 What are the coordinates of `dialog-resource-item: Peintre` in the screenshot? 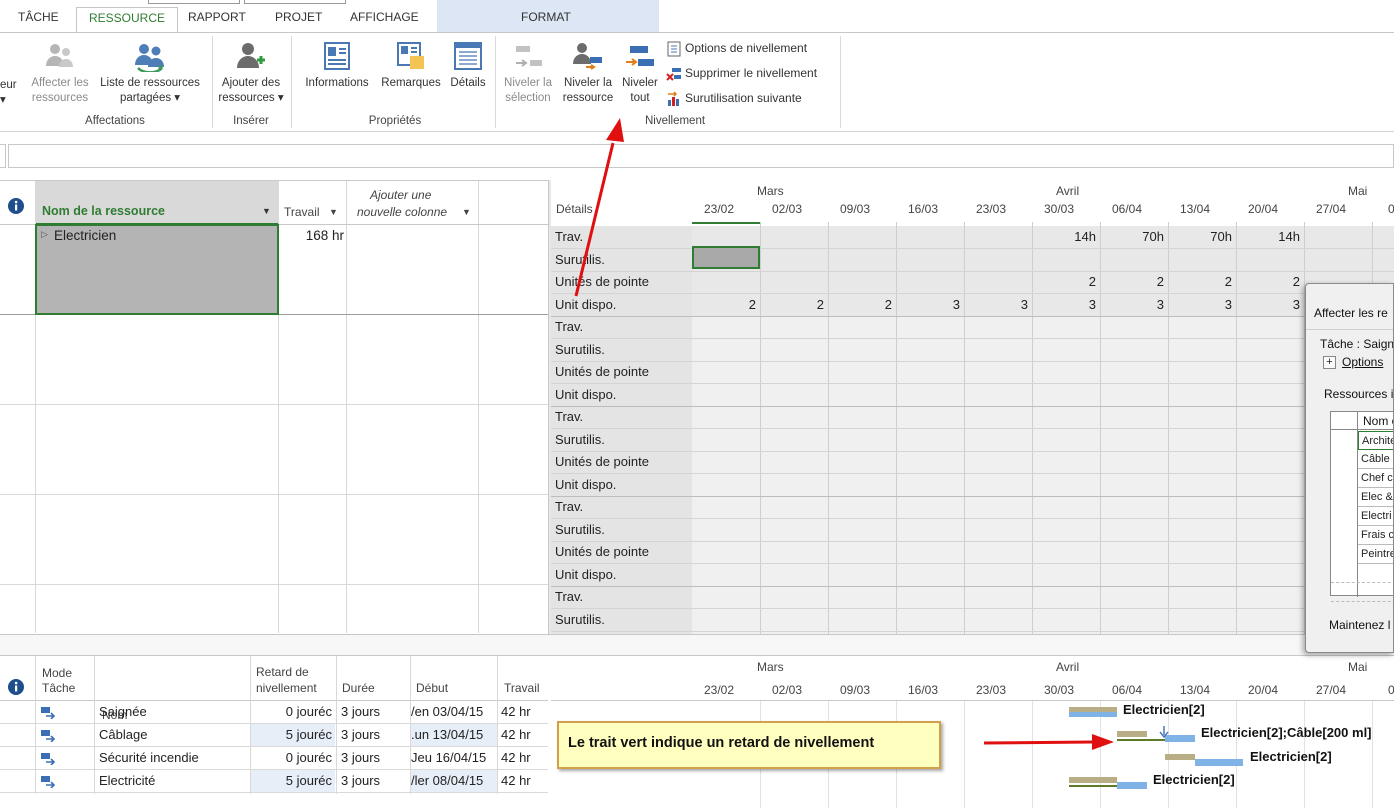 It's located at (1375, 554).